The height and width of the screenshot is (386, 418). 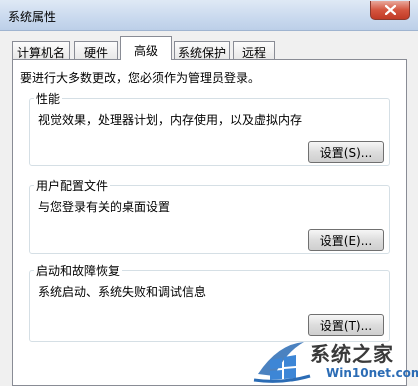 What do you see at coordinates (372, 373) in the screenshot?
I see `watermark-url: Win10net.com` at bounding box center [372, 373].